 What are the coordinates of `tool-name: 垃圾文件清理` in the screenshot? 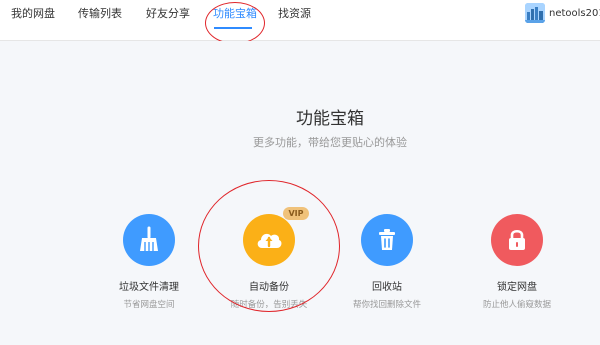 It's located at (149, 287).